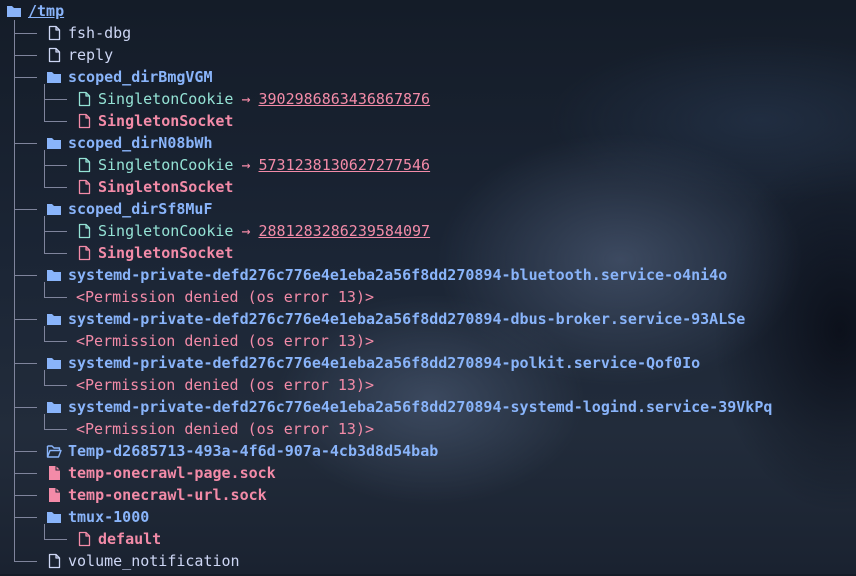  Describe the element at coordinates (154, 561) in the screenshot. I see `entry-name: volume_notification` at that location.